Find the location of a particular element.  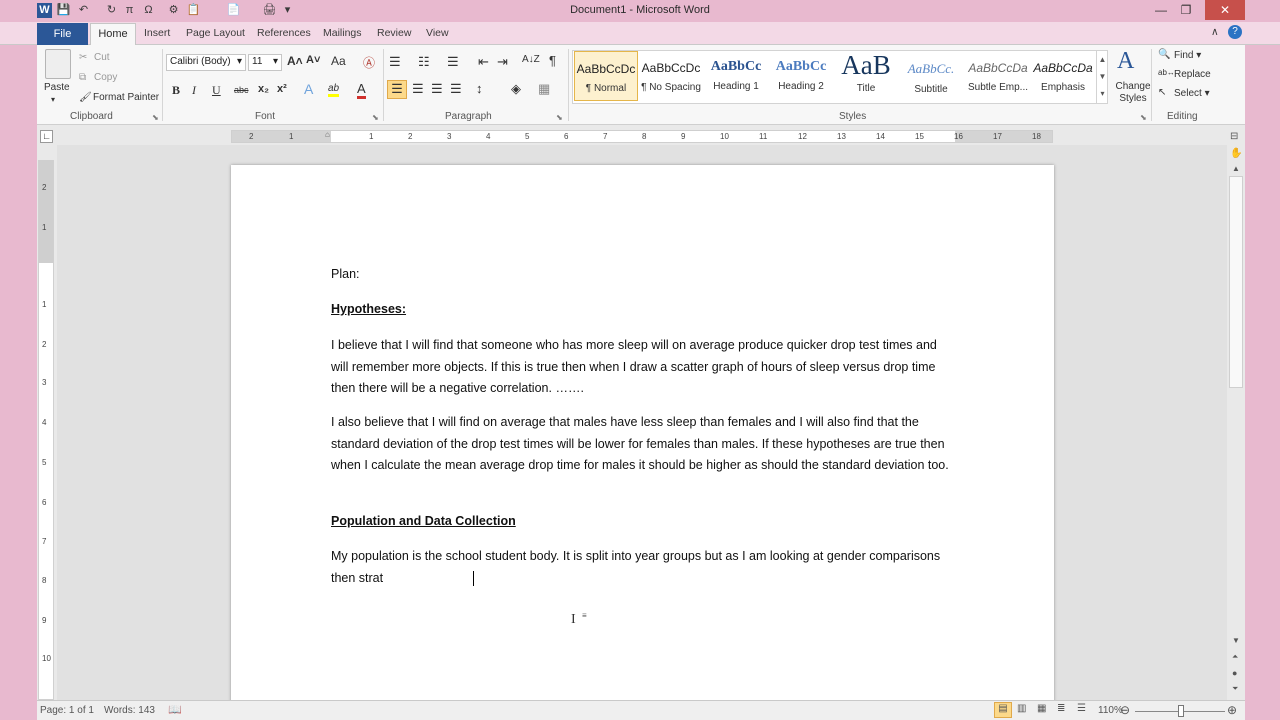

font-color-icon: A is located at coordinates (361, 90).